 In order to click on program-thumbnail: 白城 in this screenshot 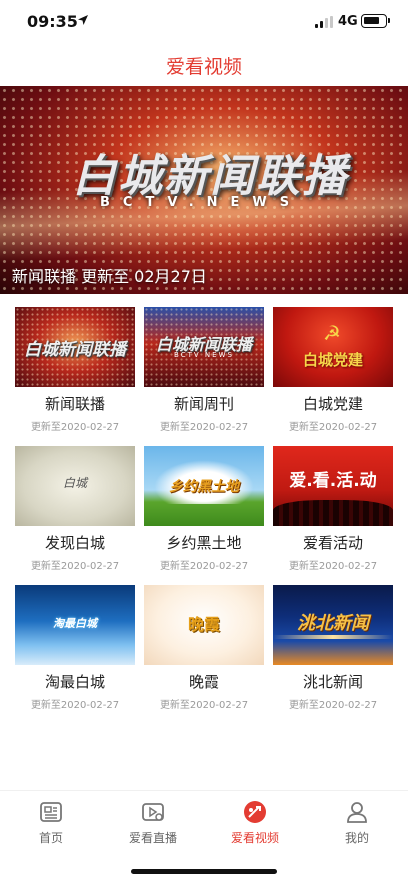, I will do `click(75, 486)`.